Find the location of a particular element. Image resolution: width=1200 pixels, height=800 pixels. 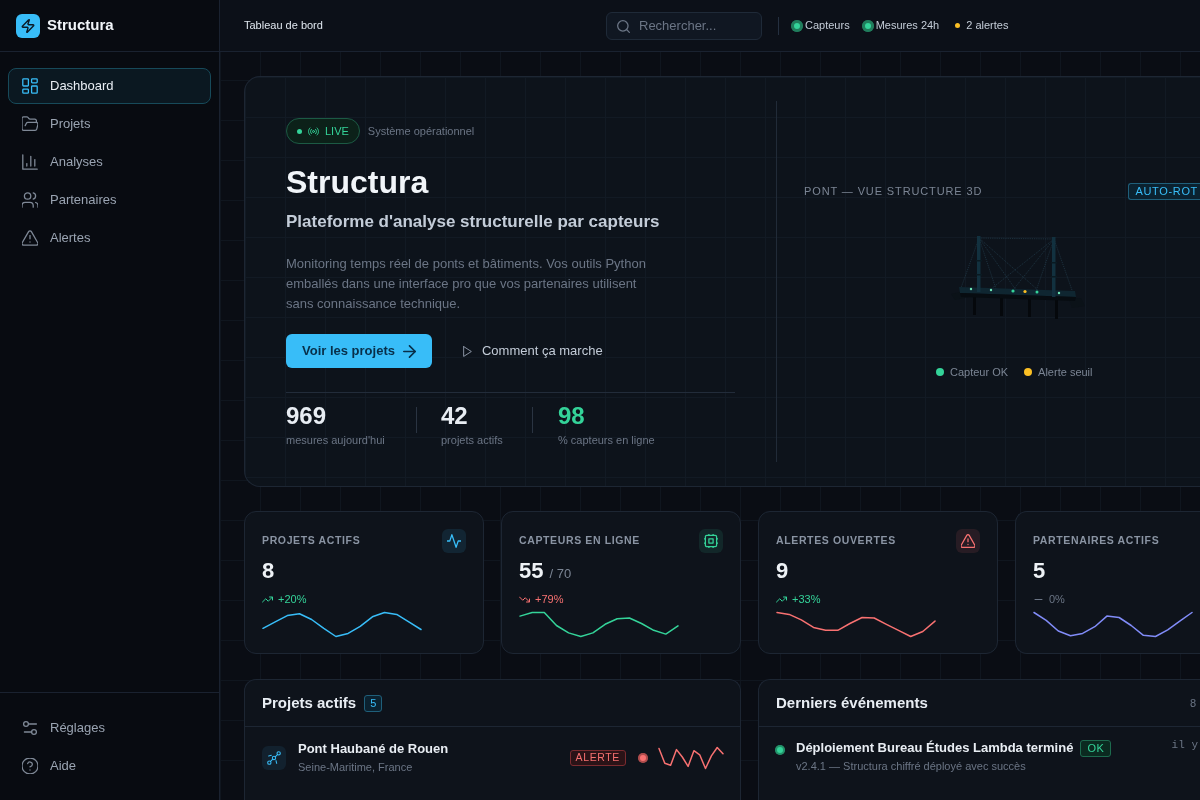

stat-value: 969 is located at coordinates (307, 416).